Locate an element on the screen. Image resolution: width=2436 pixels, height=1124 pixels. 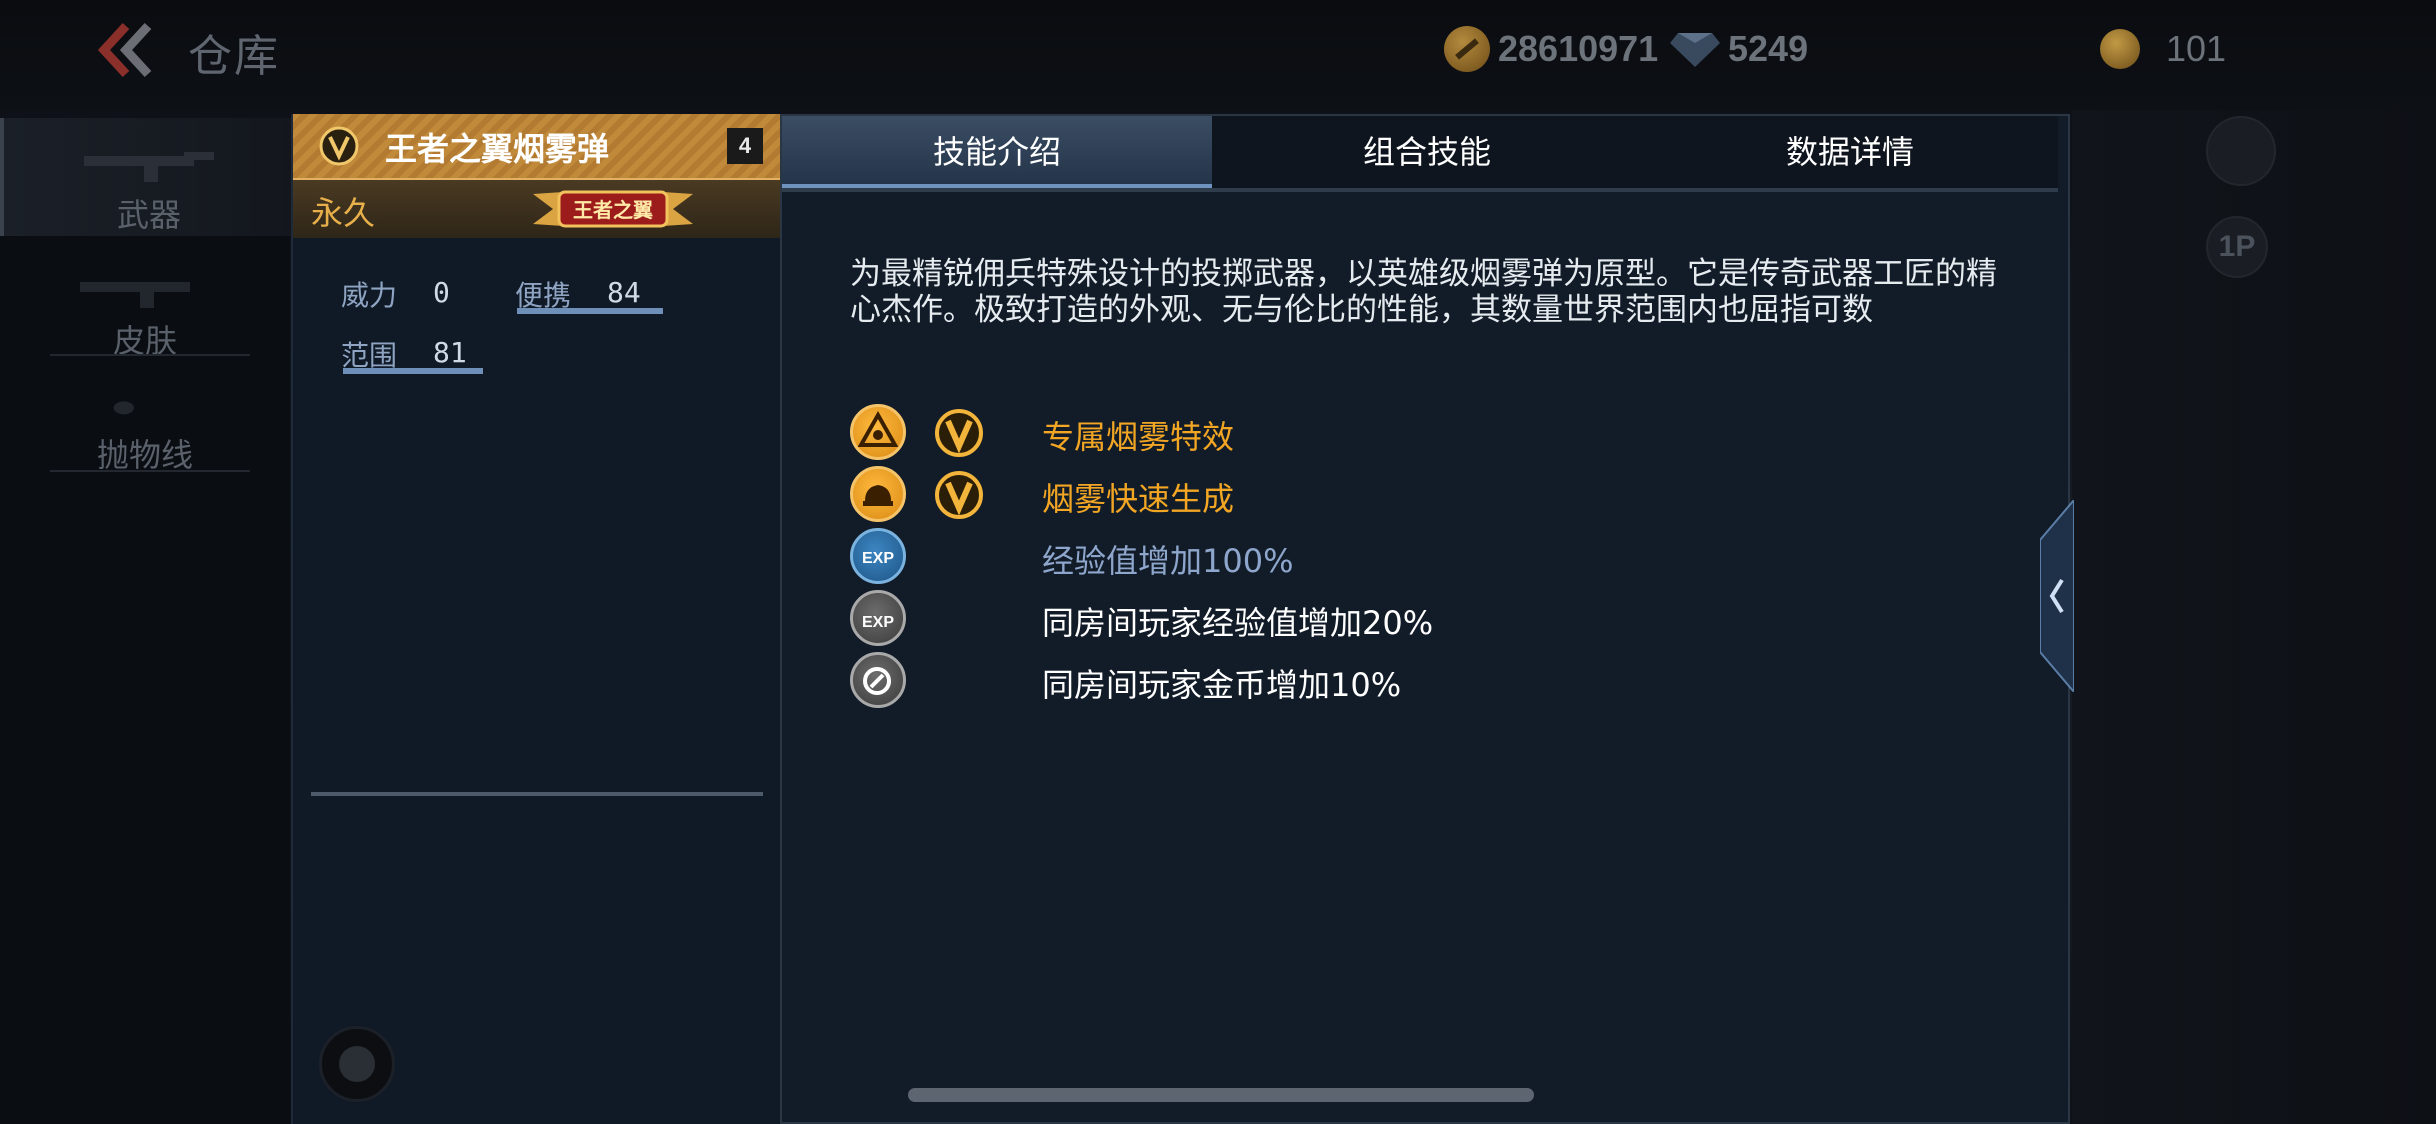
king-wing-badge-text: 王者之翼 is located at coordinates (613, 210).